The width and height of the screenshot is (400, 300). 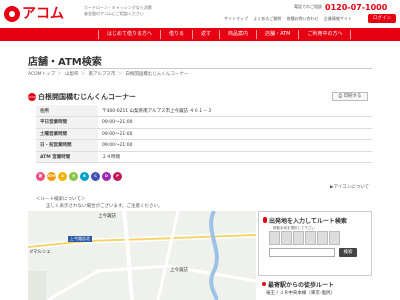 I want to click on nearby-station-panel: 最寄駅からの徒歩ルート 竜王 / ＪＲ中央本線（東京-塩尻）, so click(x=315, y=287).